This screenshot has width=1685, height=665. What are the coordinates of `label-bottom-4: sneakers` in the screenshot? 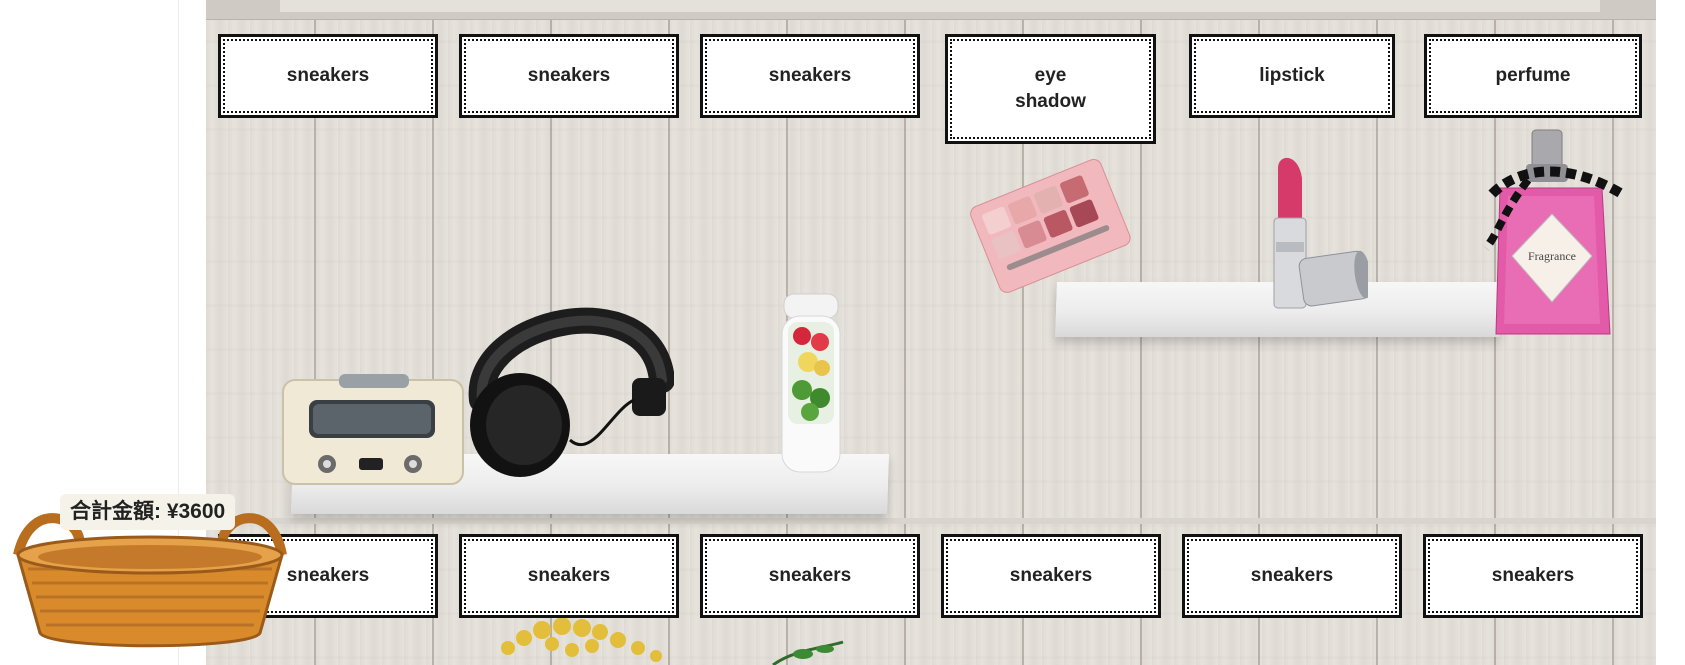 It's located at (1051, 576).